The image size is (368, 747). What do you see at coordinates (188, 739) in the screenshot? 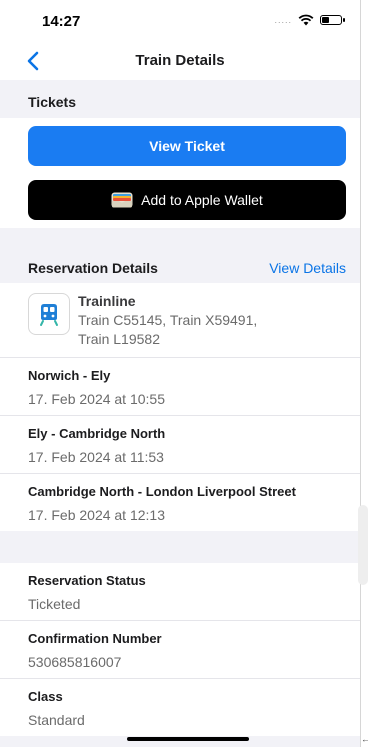
I see `home-indicator` at bounding box center [188, 739].